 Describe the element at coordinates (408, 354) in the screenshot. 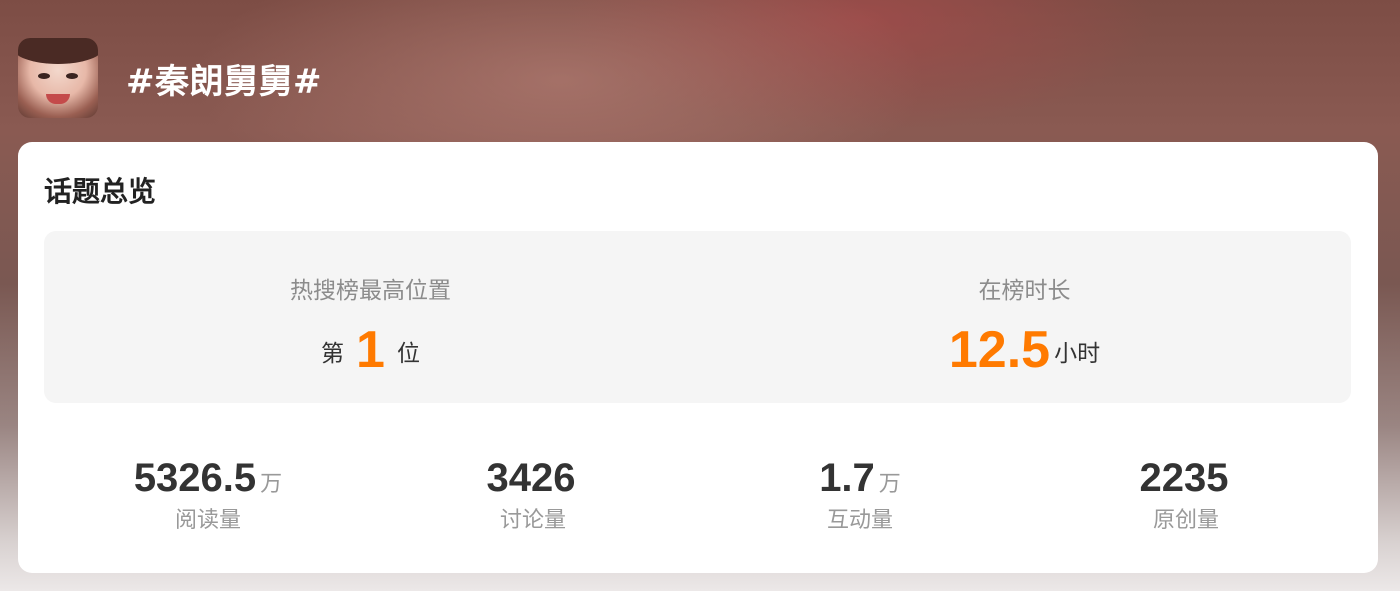

I see `hot-search-suffix: 位` at that location.